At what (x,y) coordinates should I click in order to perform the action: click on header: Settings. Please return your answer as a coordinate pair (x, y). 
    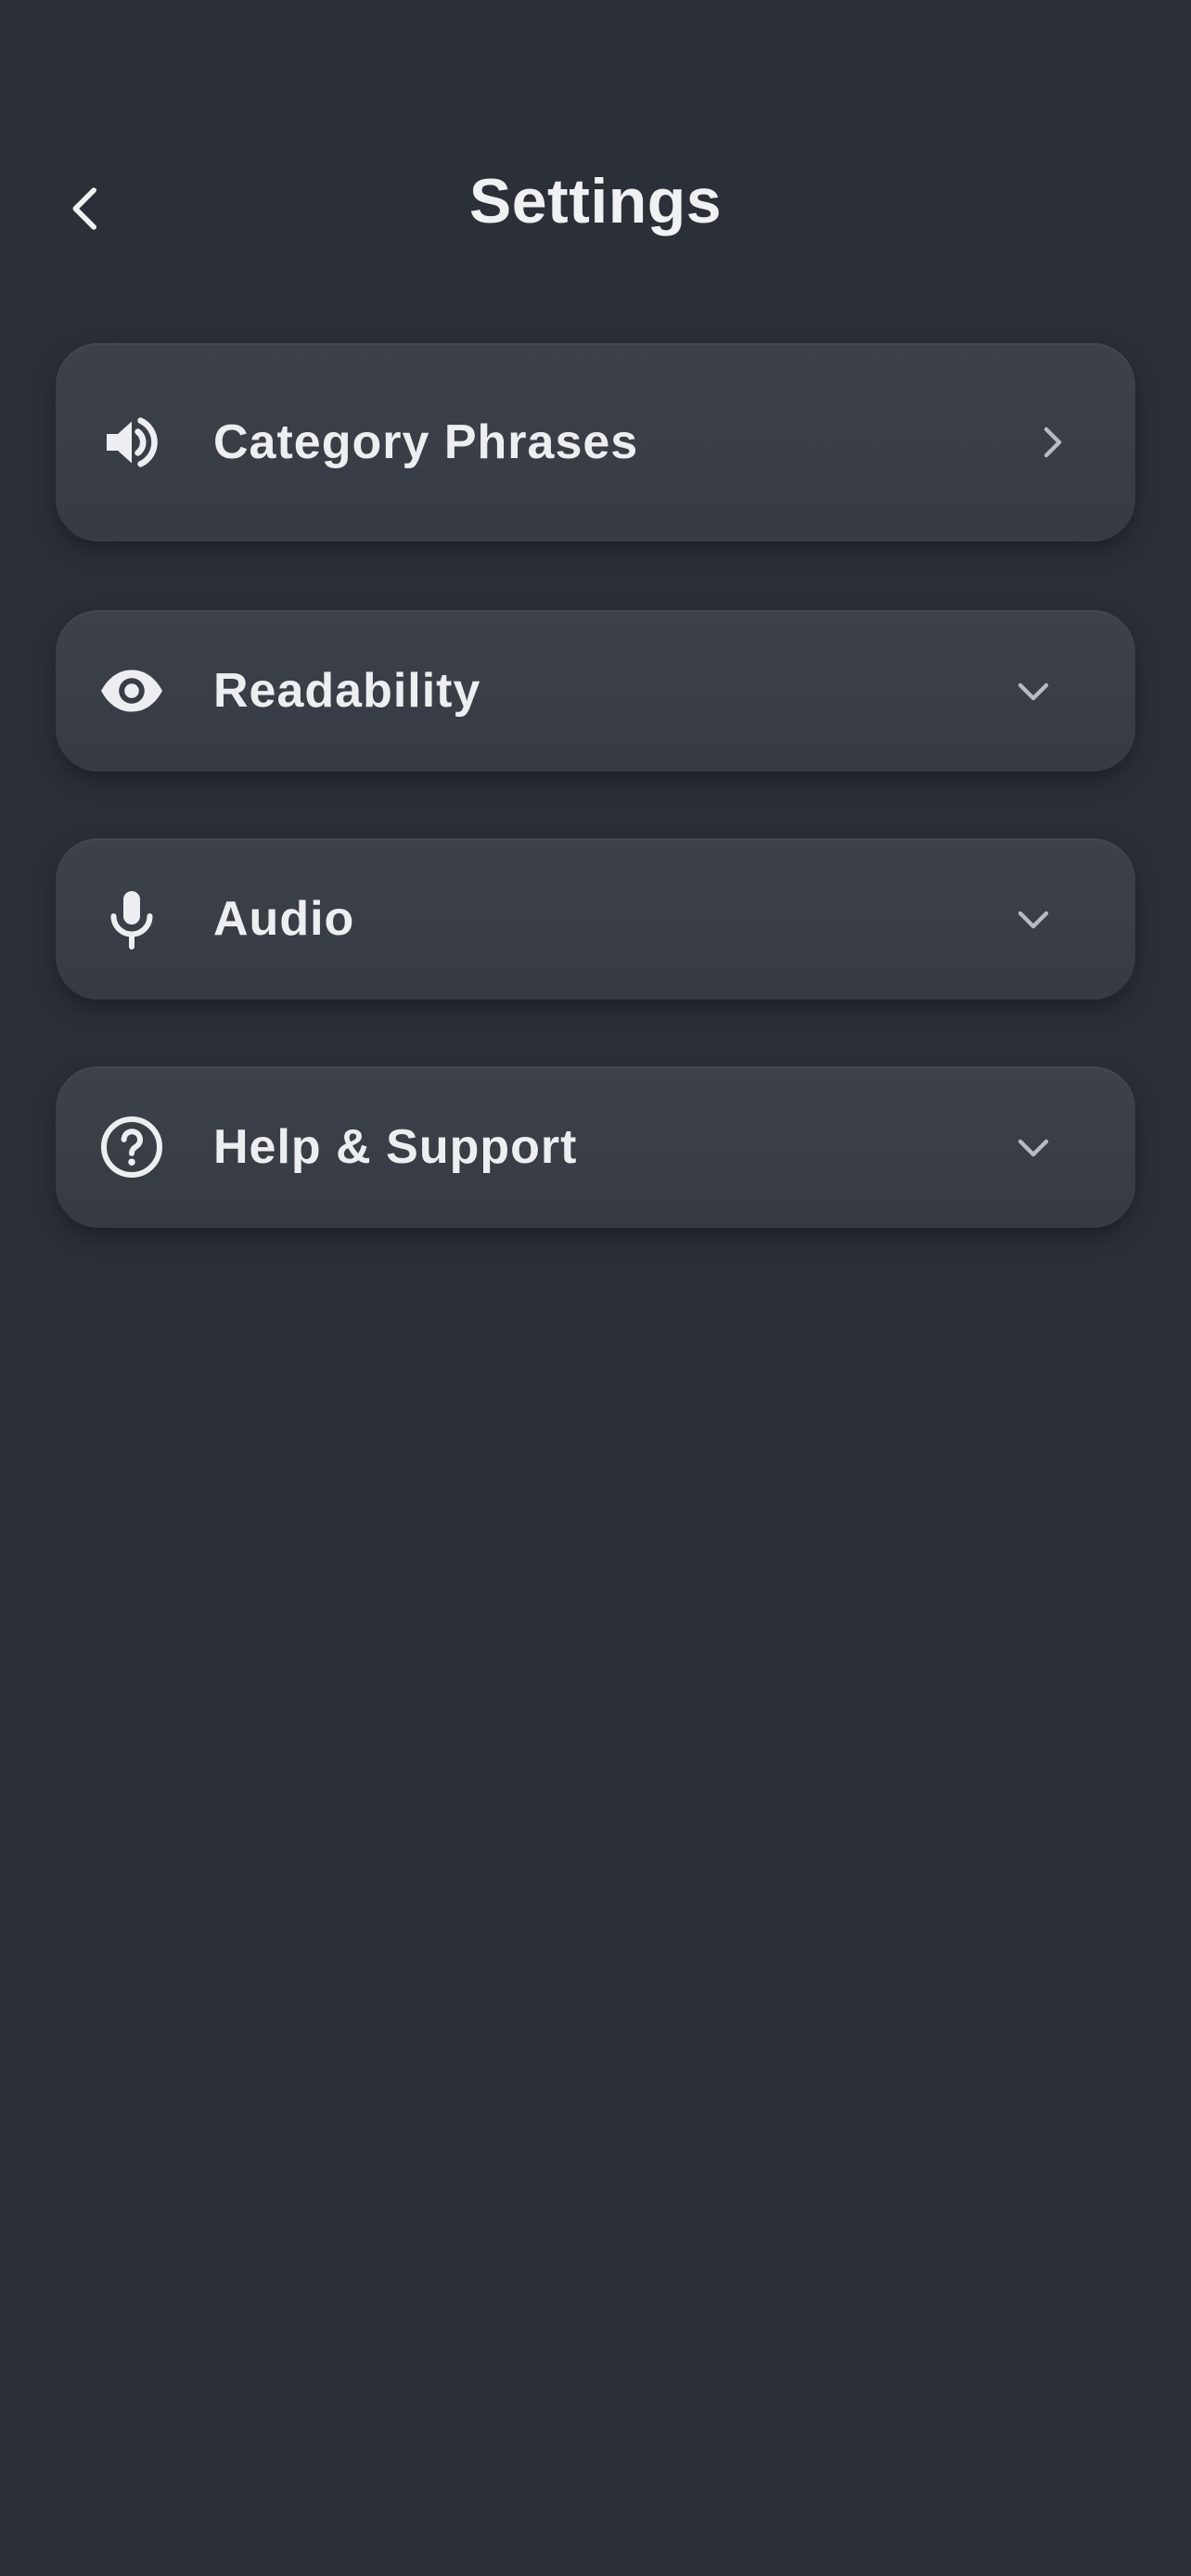
    Looking at the image, I should click on (595, 208).